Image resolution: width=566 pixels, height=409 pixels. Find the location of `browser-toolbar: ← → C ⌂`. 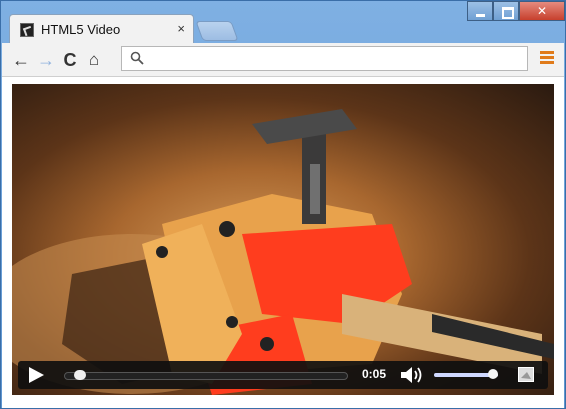

browser-toolbar: ← → C ⌂ is located at coordinates (283, 60).